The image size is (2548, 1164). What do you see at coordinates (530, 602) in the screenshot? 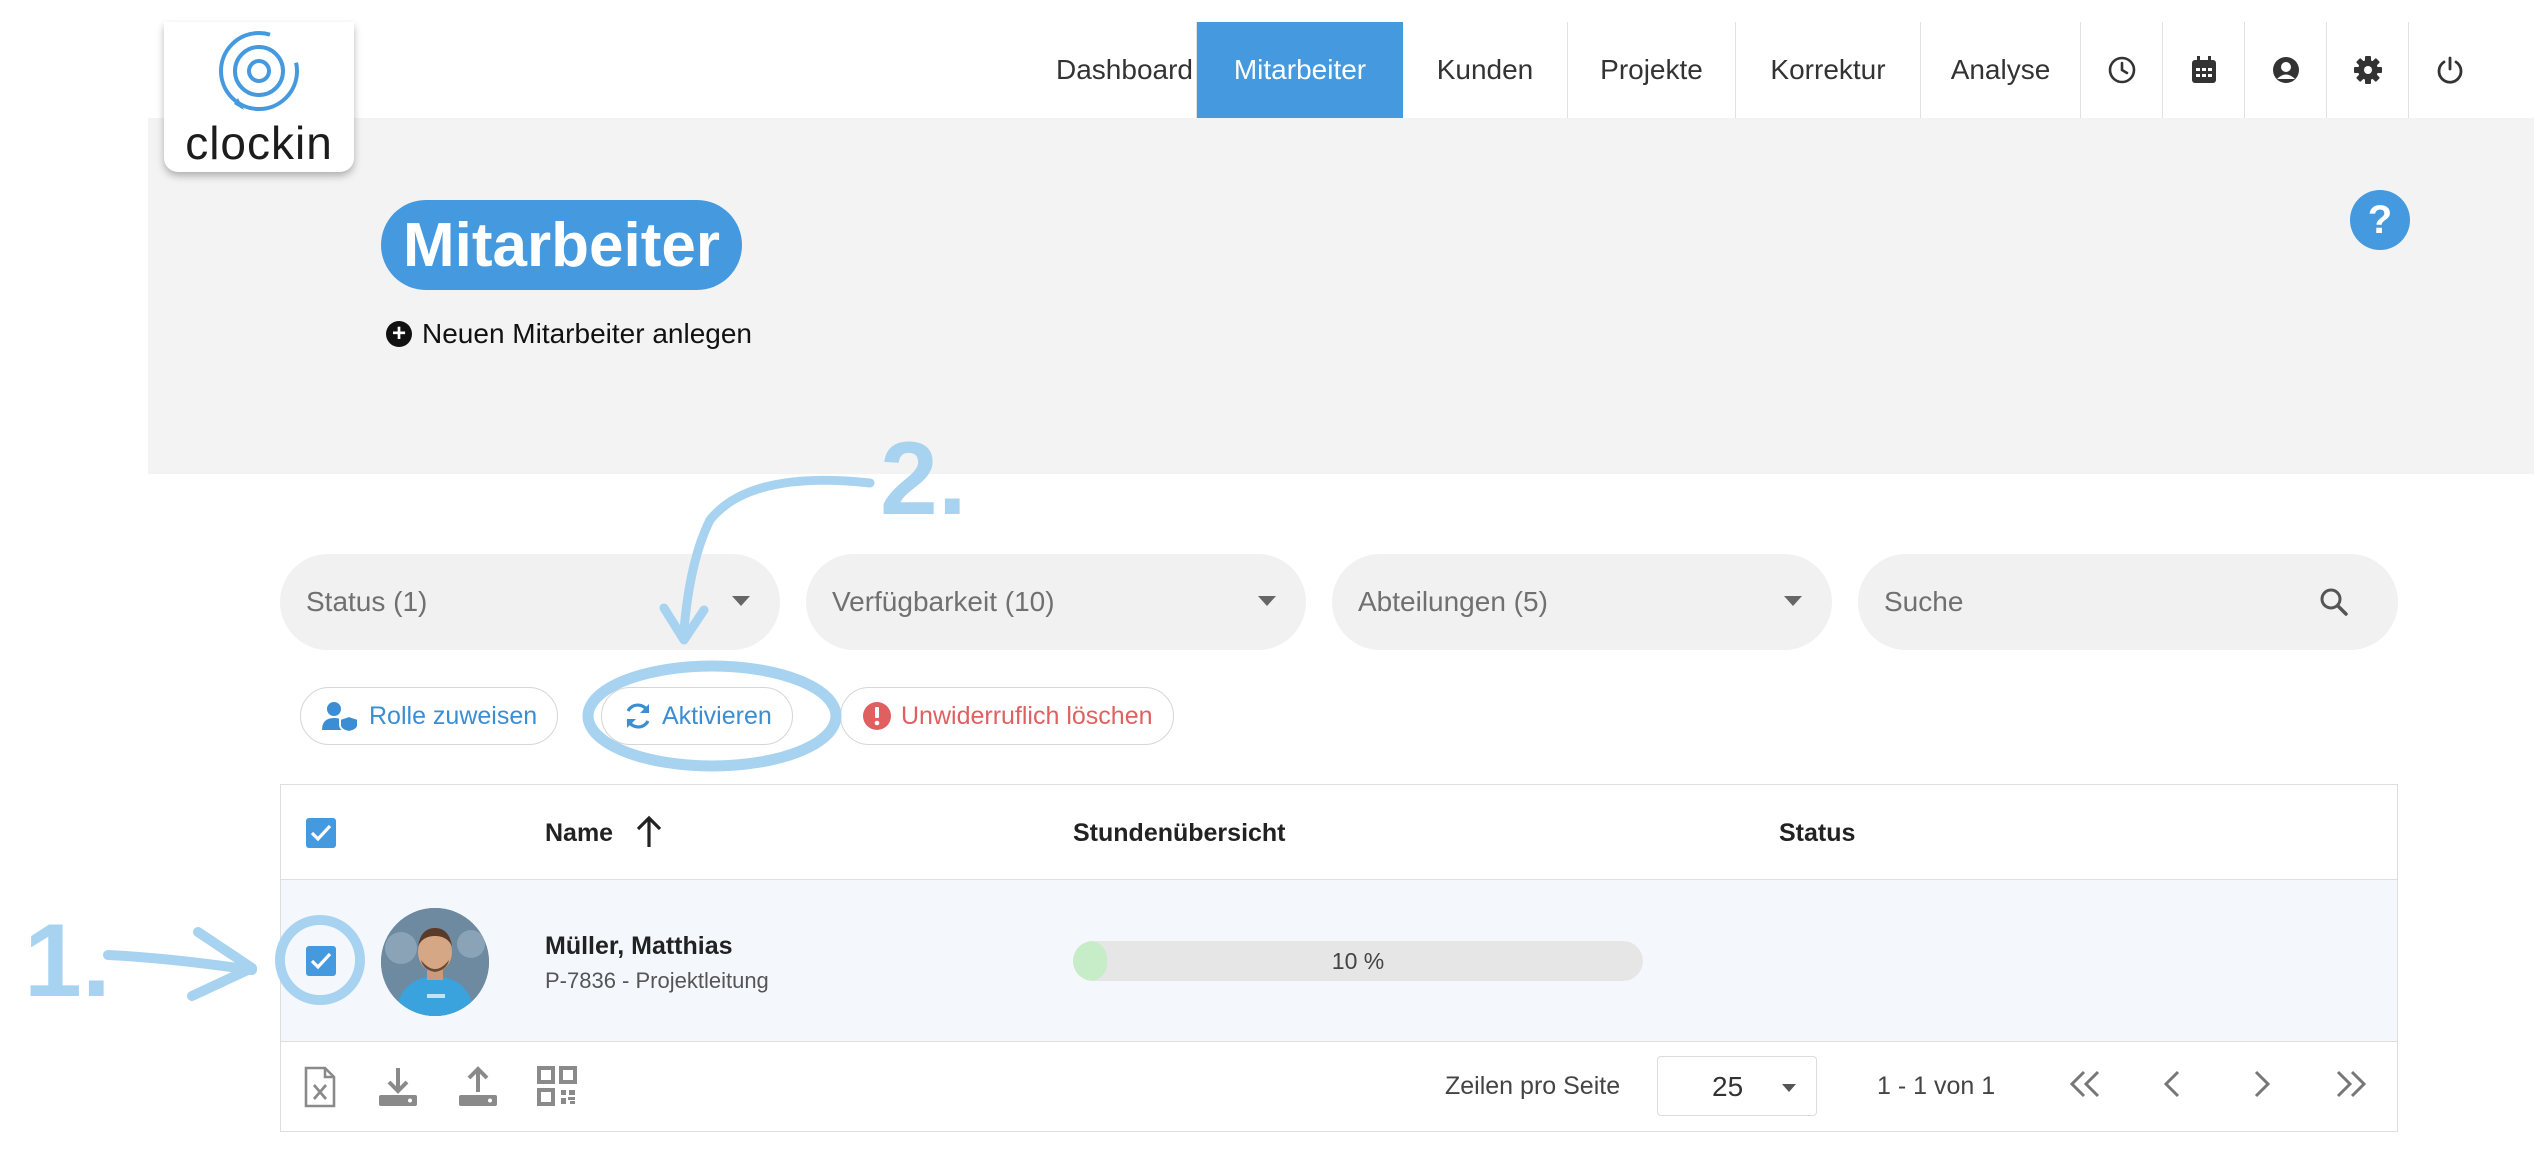
I see `status-filter: Status (1)` at bounding box center [530, 602].